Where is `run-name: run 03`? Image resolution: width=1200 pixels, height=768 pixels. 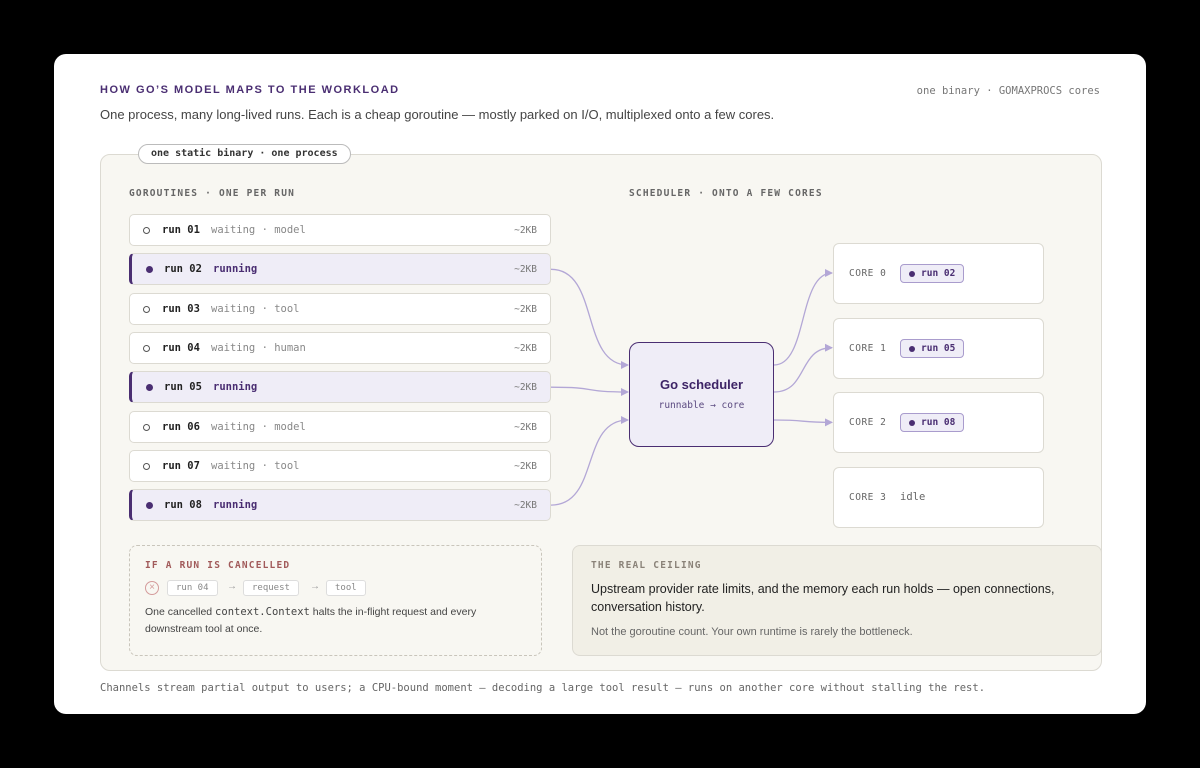 run-name: run 03 is located at coordinates (181, 308).